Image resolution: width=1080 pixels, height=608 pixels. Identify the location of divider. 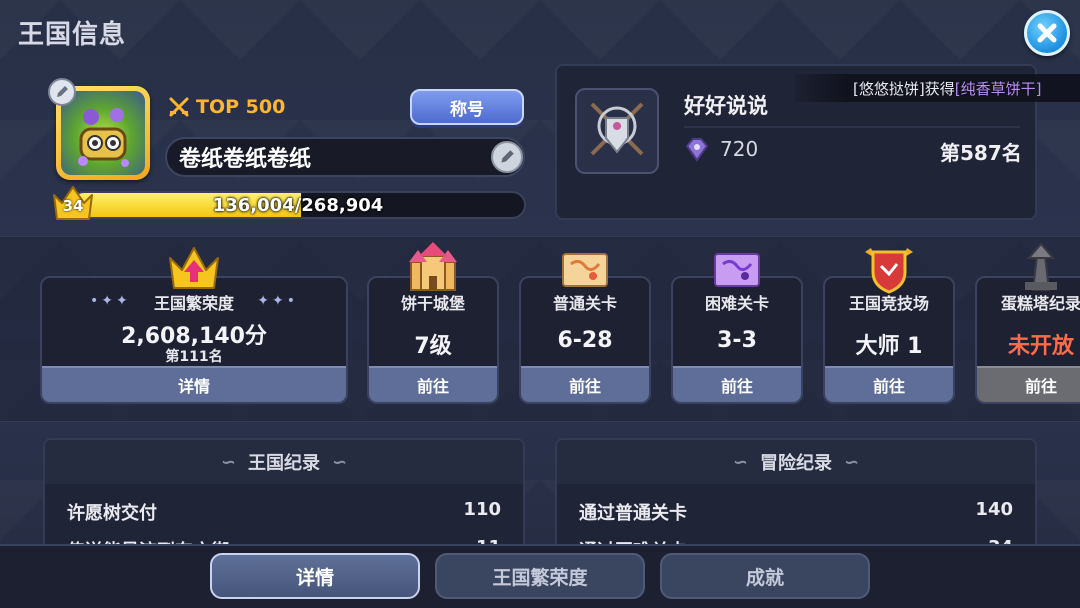
(852, 127).